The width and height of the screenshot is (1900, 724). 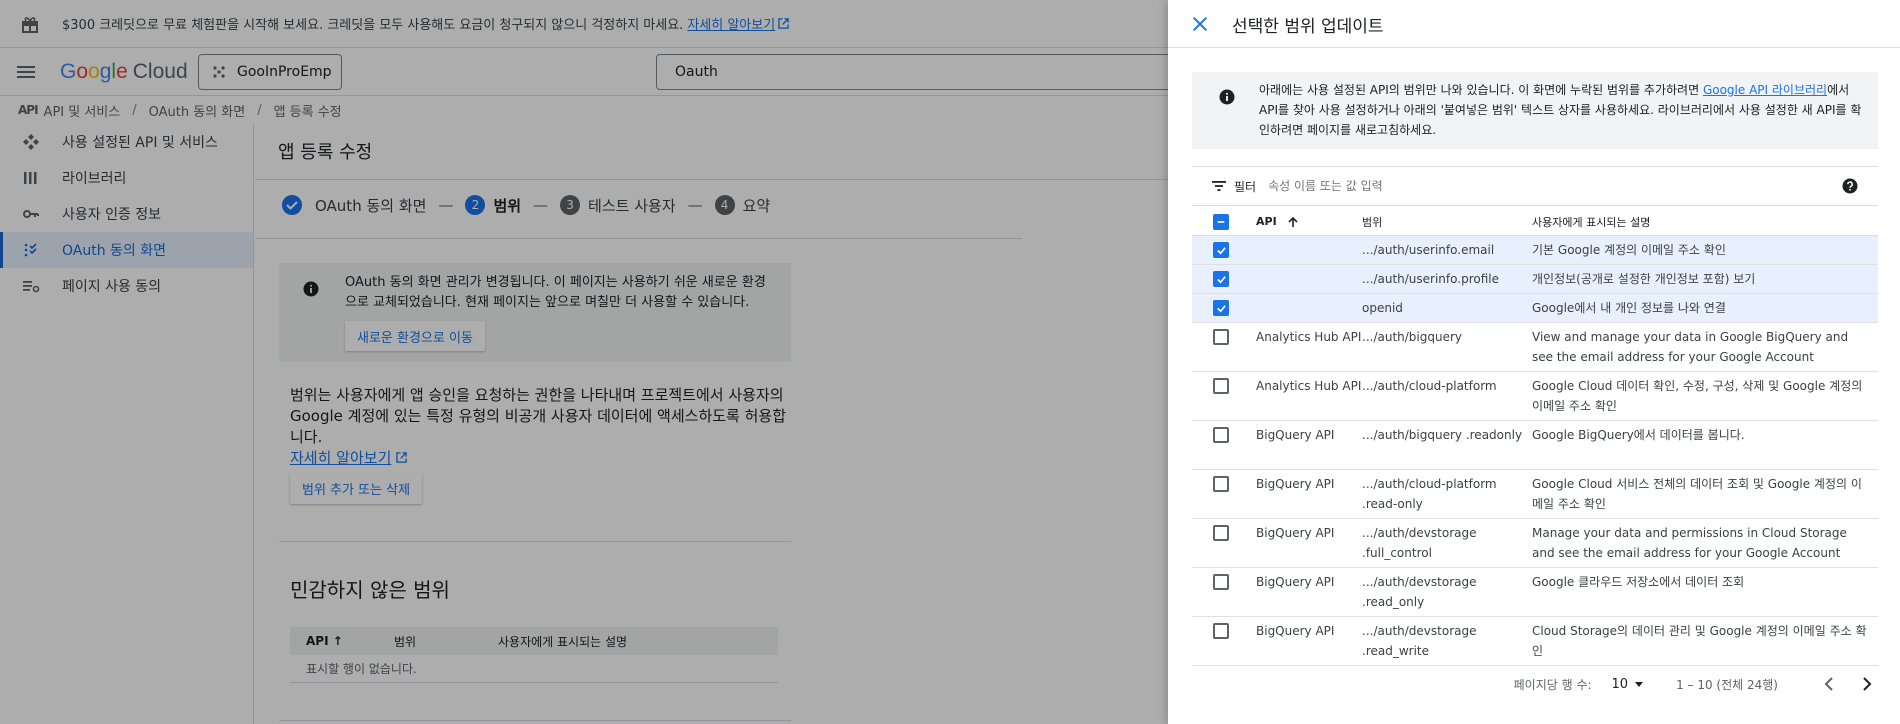 What do you see at coordinates (1227, 97) in the screenshot?
I see `info-icon` at bounding box center [1227, 97].